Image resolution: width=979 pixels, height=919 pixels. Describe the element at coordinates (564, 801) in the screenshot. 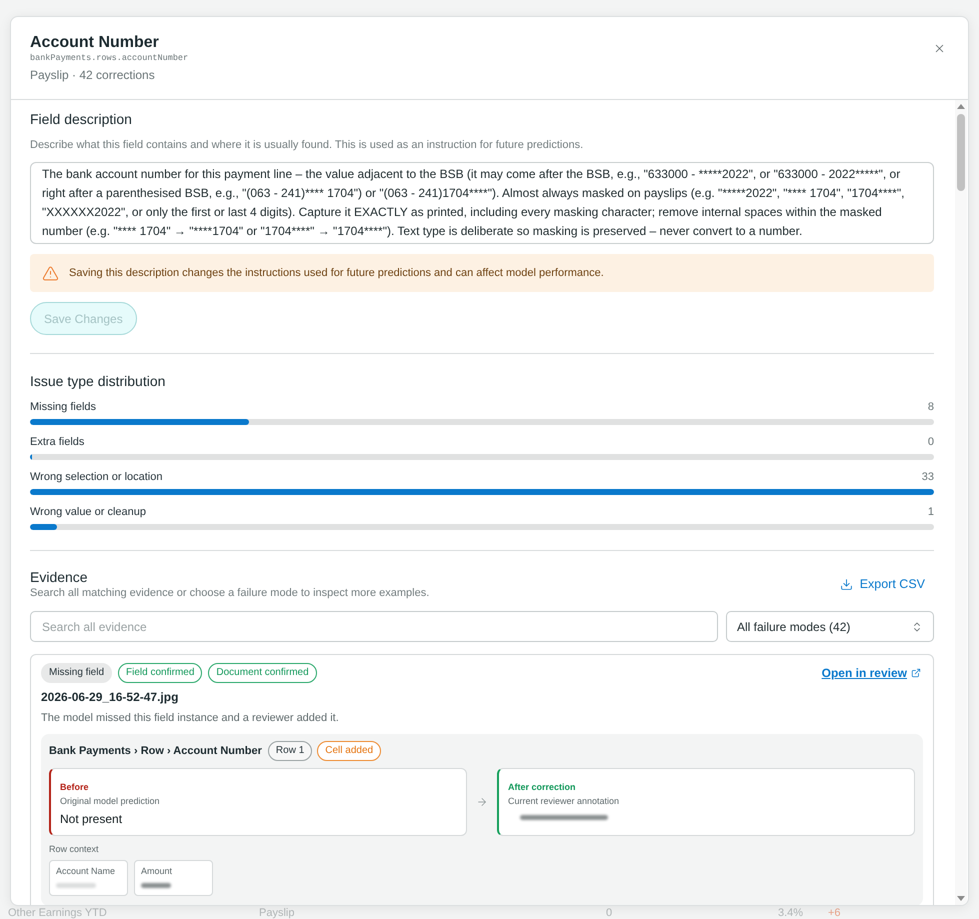

I see `after-caption: Current reviewer annotation` at that location.